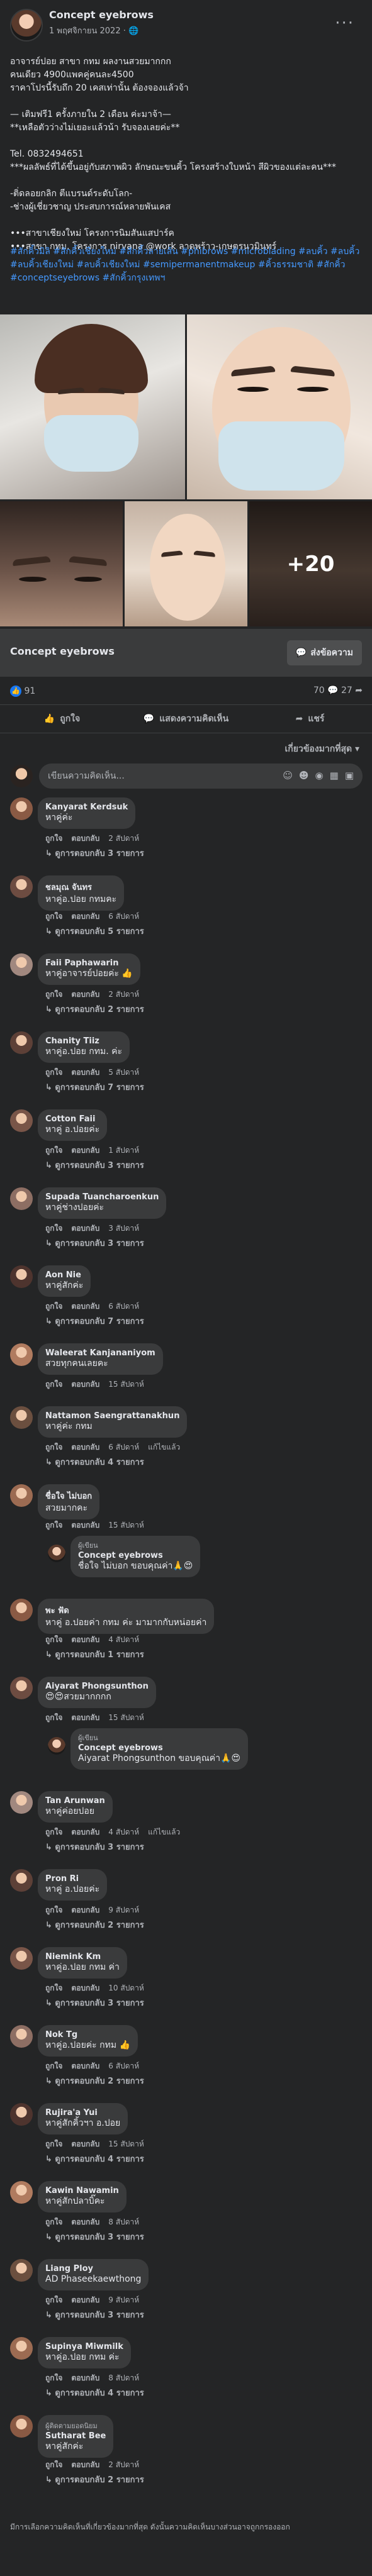  What do you see at coordinates (94, 1654) in the screenshot?
I see `view-replies-link: ↳ ดูการตอบกลับ 1 รายการ` at bounding box center [94, 1654].